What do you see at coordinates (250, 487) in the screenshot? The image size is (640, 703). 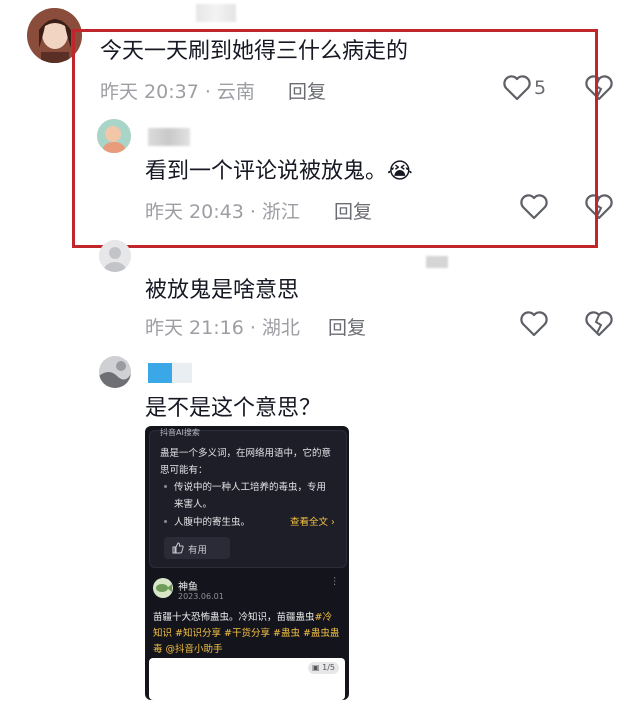 I see `ai-card-bullet: 传说中的一种人工培养的毒虫，专用` at bounding box center [250, 487].